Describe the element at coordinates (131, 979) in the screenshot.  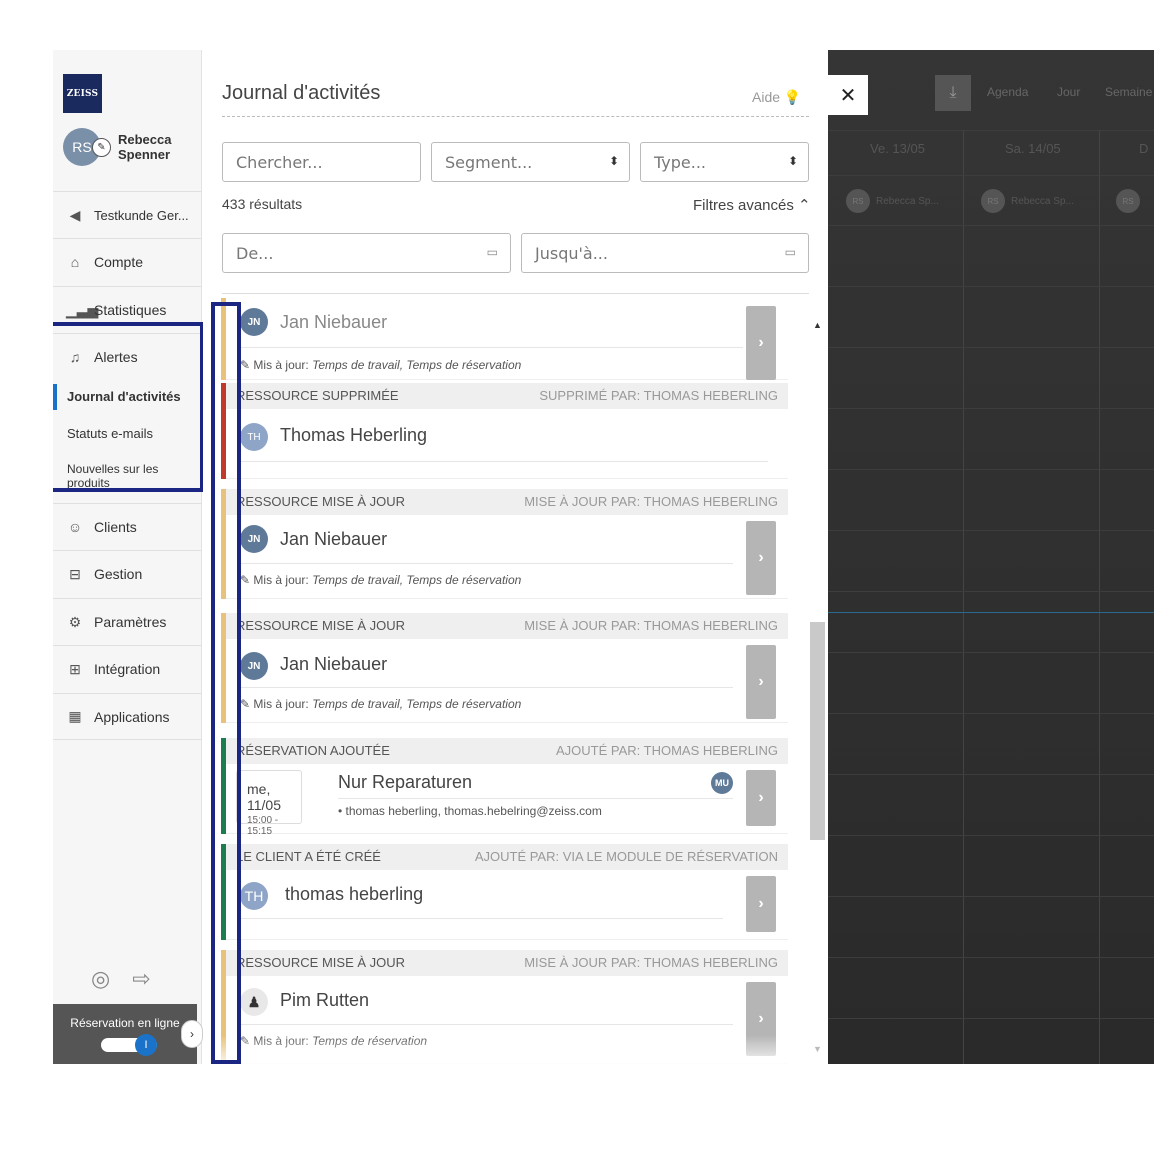
I see `sidebar-footer-icons: ◎ ⇨` at that location.